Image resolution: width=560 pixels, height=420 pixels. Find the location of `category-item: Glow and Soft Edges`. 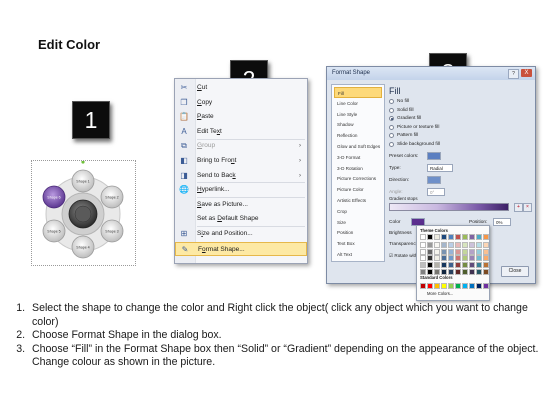

category-item: Glow and Soft Edges is located at coordinates (358, 146).